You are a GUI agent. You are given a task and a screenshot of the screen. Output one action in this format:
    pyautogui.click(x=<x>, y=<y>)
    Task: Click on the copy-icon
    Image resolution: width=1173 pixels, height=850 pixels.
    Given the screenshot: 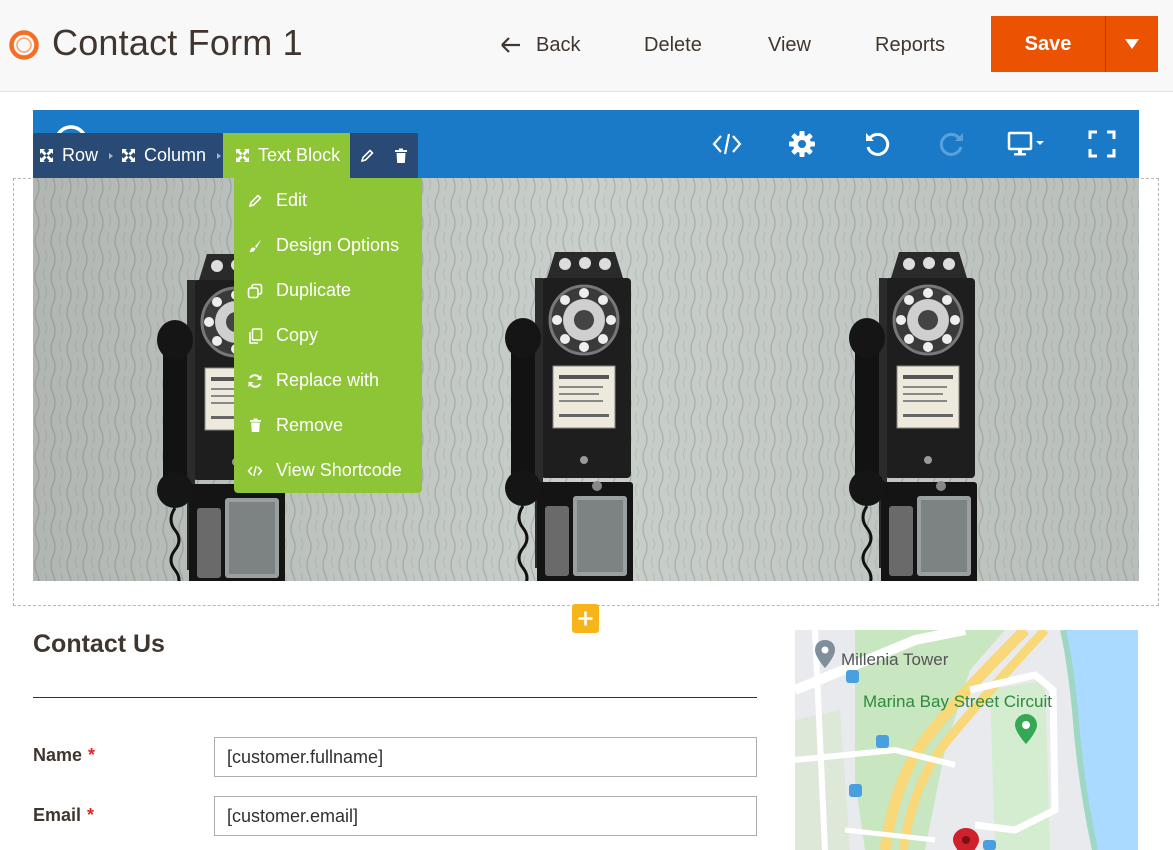 What is the action you would take?
    pyautogui.click(x=255, y=335)
    